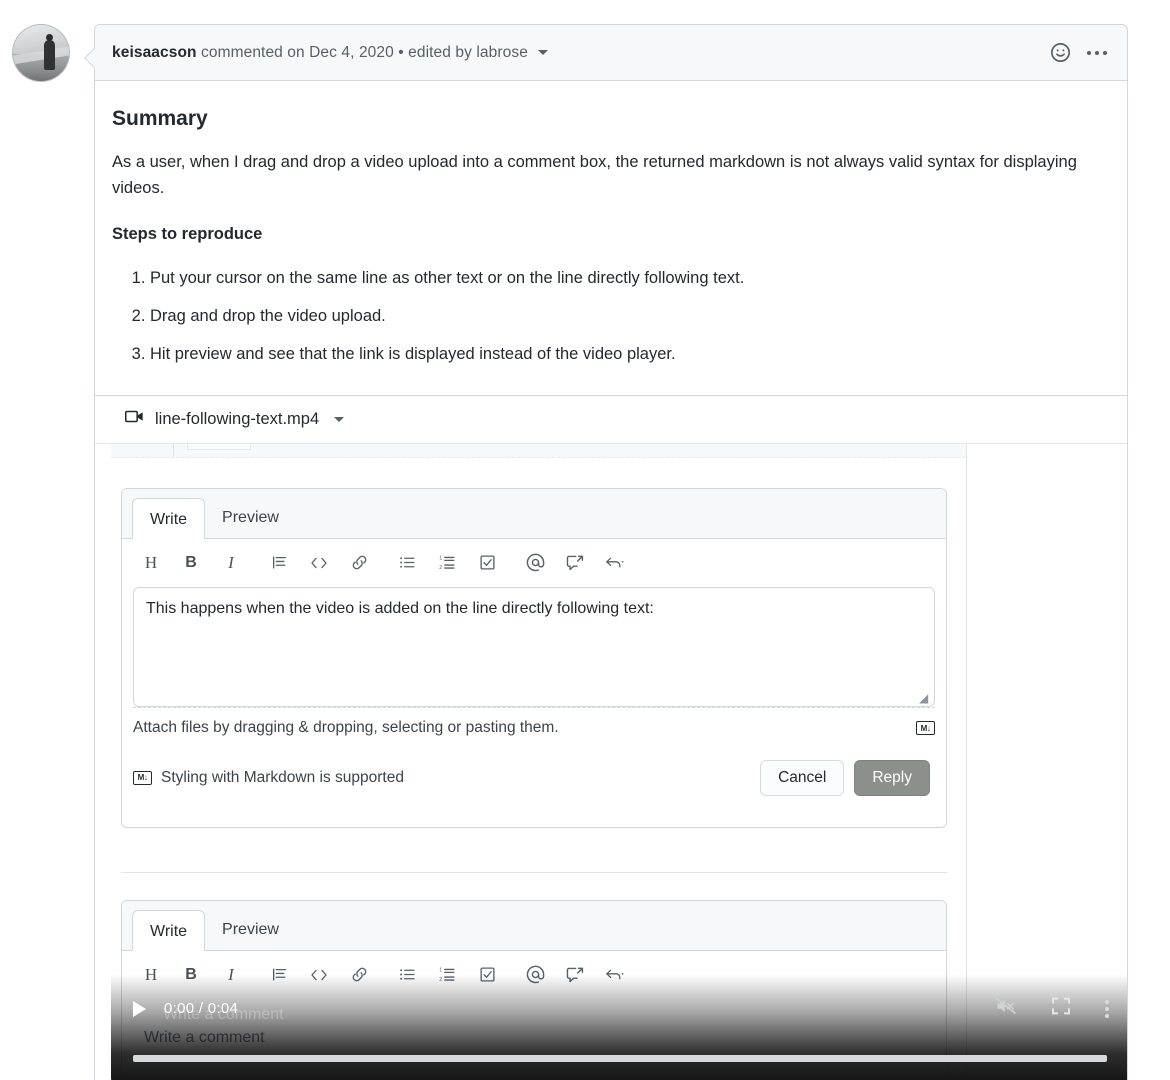 The image size is (1170, 1080). Describe the element at coordinates (160, 118) in the screenshot. I see `page-title: Summary` at that location.